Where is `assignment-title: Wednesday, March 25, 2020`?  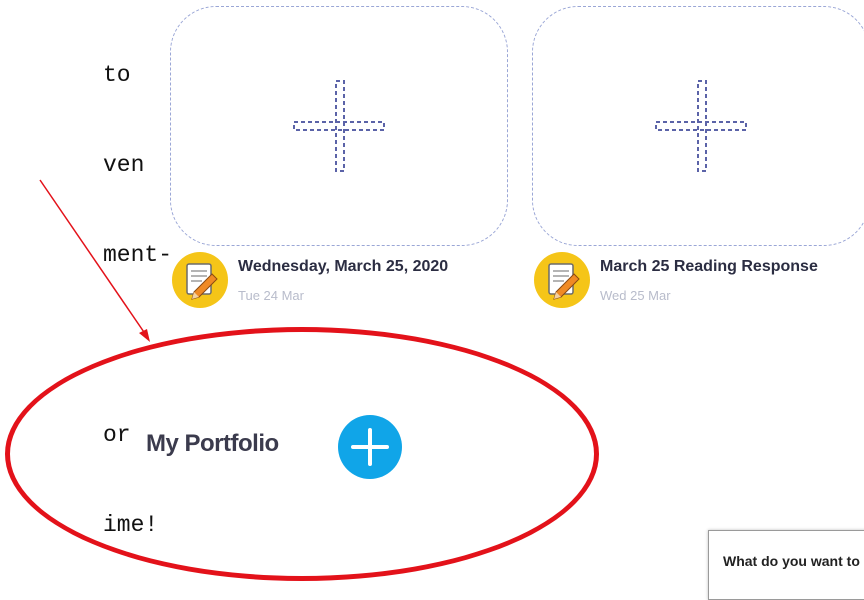 assignment-title: Wednesday, March 25, 2020 is located at coordinates (343, 267).